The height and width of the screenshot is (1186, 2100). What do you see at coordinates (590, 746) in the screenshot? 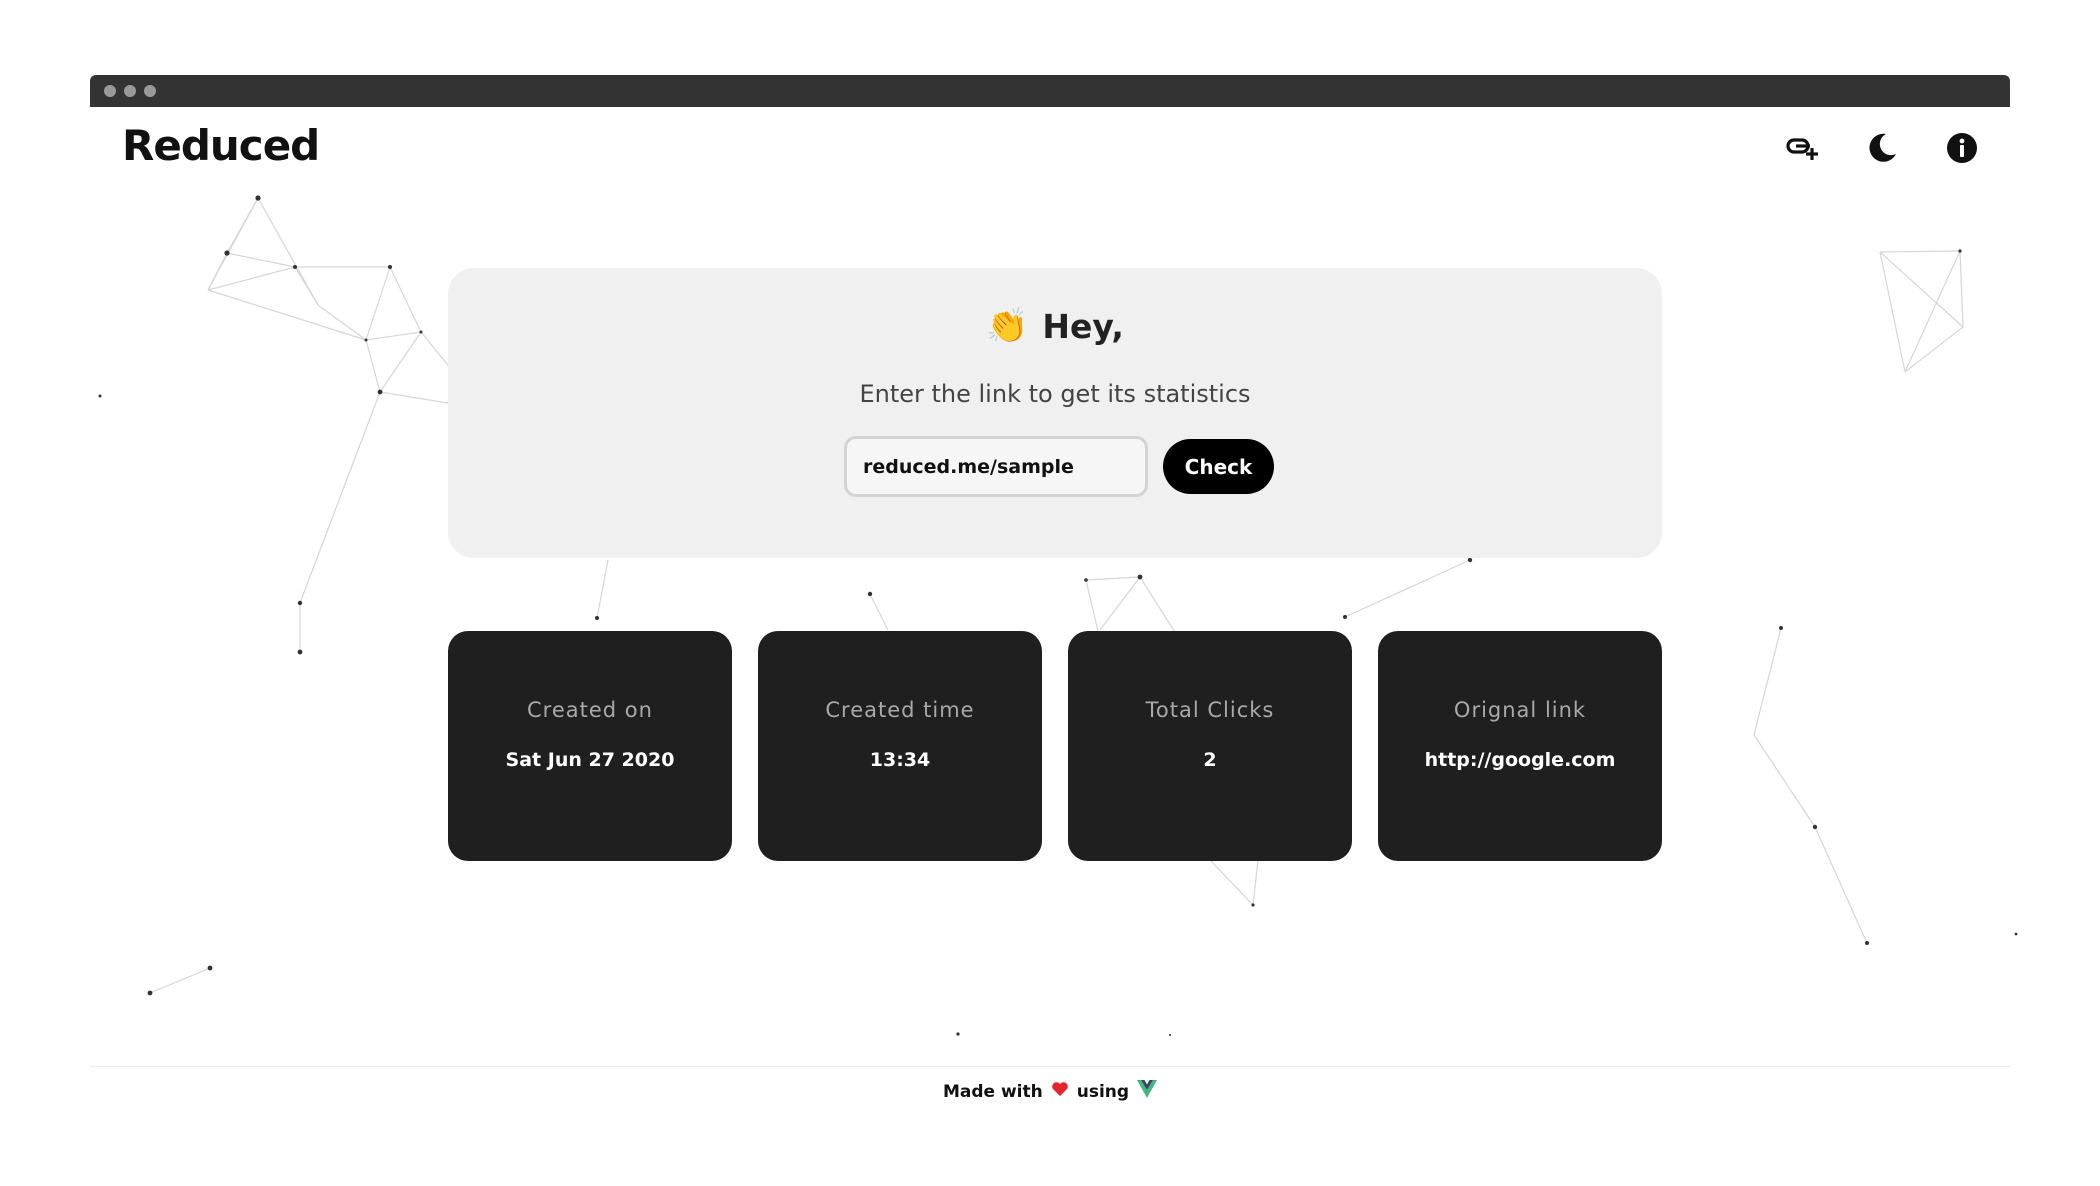
I see `stat-card-created-on: Created on Sat Jun 27 2020` at bounding box center [590, 746].